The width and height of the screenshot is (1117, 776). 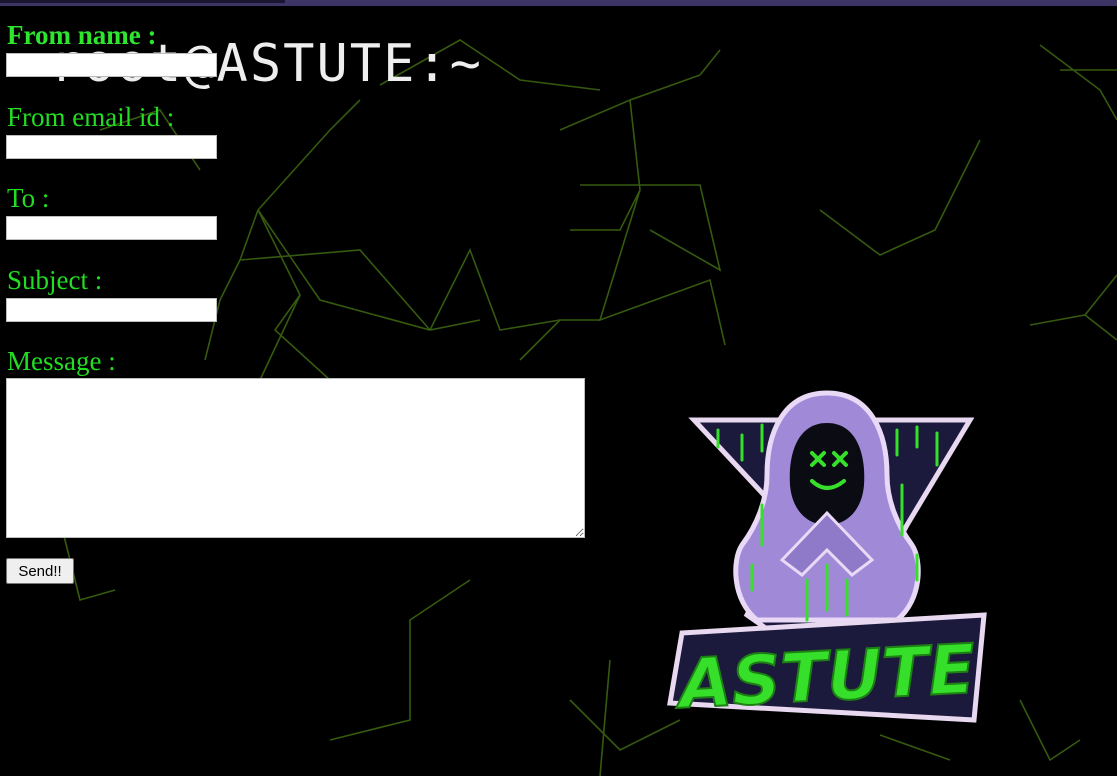 I want to click on send-button: Send!!, so click(x=40, y=571).